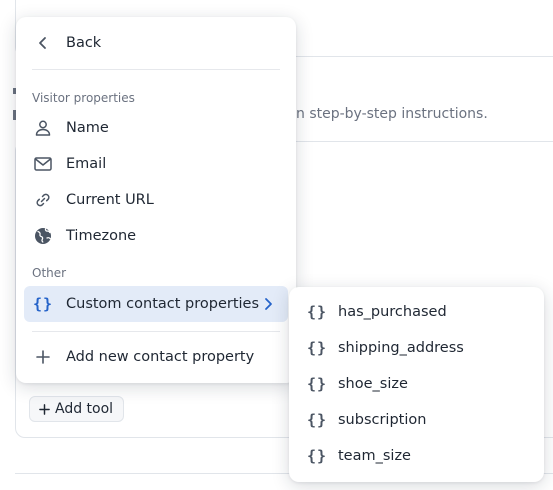  What do you see at coordinates (374, 456) in the screenshot?
I see `submenu-item-label: team_size` at bounding box center [374, 456].